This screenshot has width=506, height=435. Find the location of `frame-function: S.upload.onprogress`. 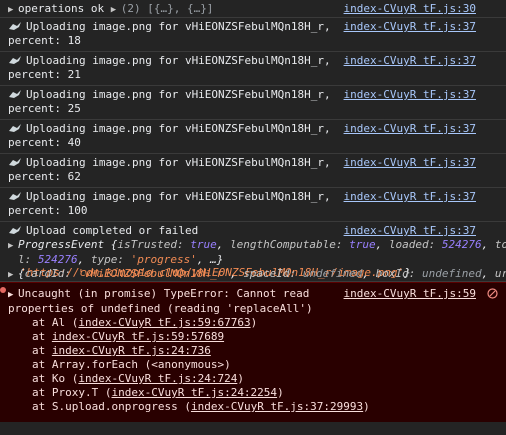

frame-function: S.upload.onprogress is located at coordinates (114, 406).